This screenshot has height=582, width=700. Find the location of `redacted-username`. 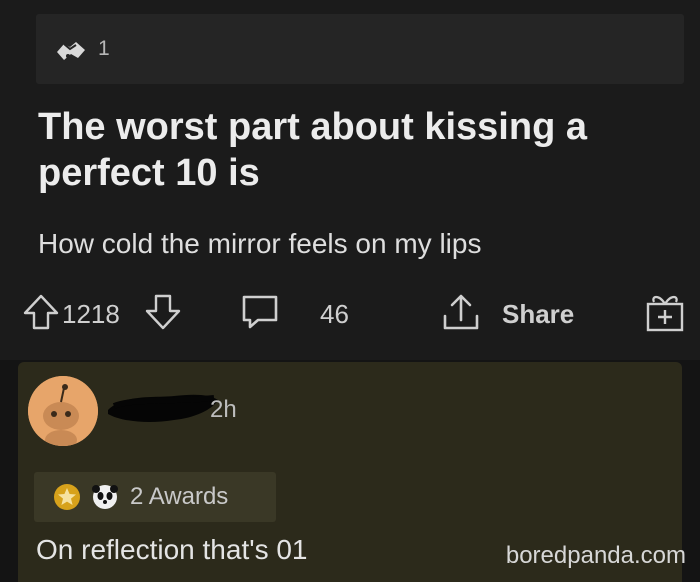

redacted-username is located at coordinates (164, 408).